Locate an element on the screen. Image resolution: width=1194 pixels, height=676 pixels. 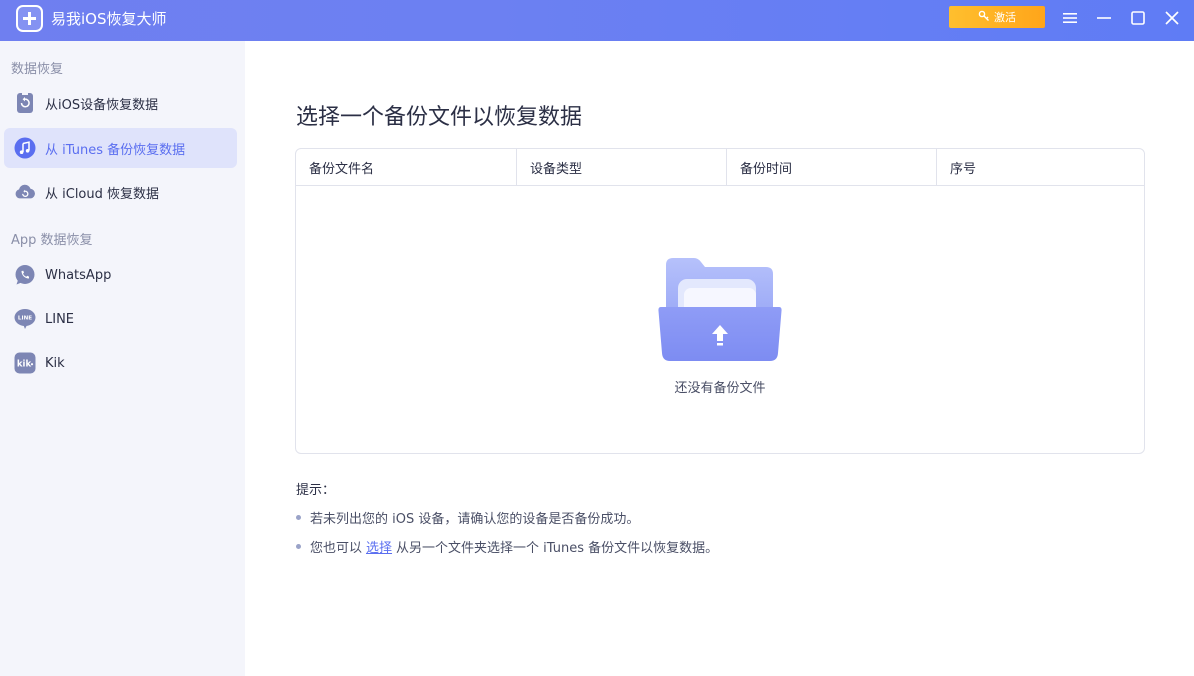
section-title-data-recovery: 数据恢复 is located at coordinates (37, 69).